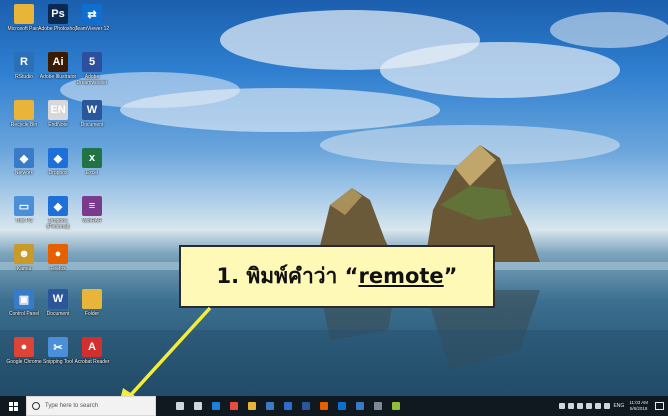 This screenshot has width=668, height=416. I want to click on desktop-shortcut-label: Adobe Dreamweaver, so click(92, 80).